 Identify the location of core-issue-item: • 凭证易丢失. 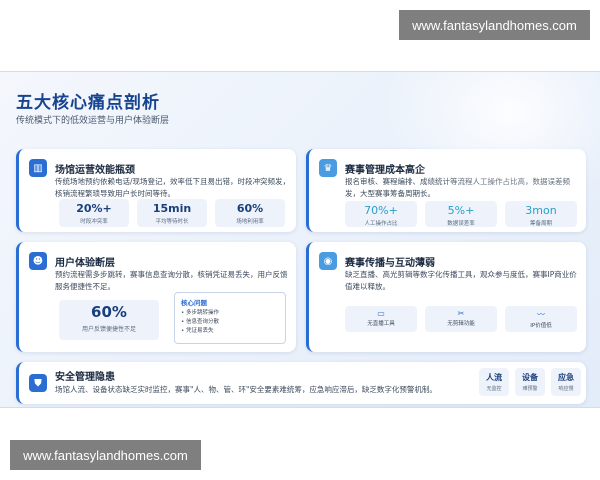
(197, 331).